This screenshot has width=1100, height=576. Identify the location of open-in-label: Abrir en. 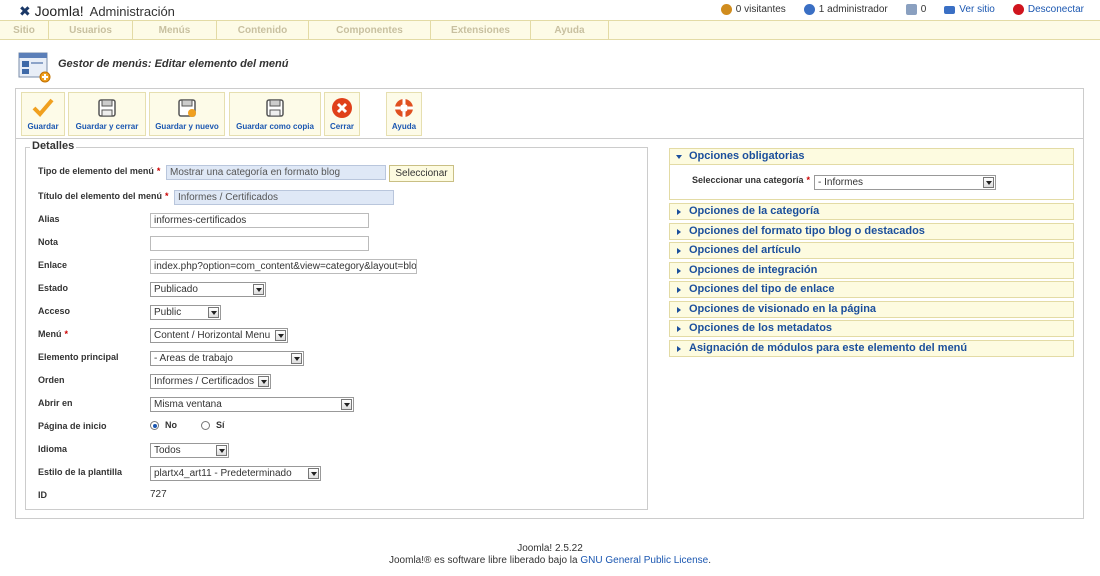
(55, 403).